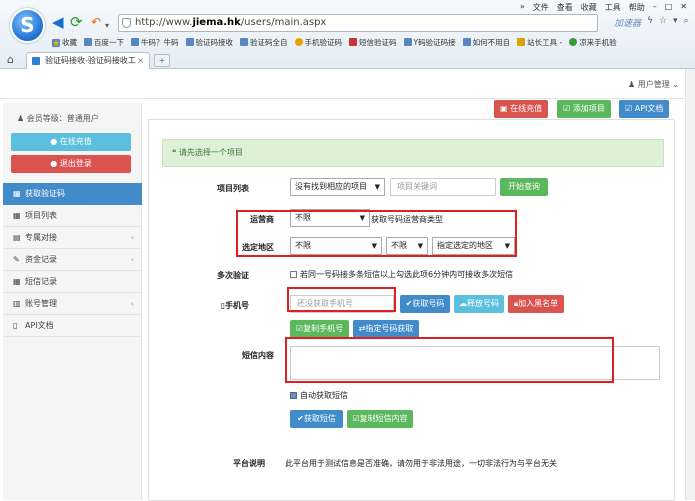 This screenshot has height=501, width=695. I want to click on region-mode-select: 指定选定的地区 ▼, so click(473, 246).